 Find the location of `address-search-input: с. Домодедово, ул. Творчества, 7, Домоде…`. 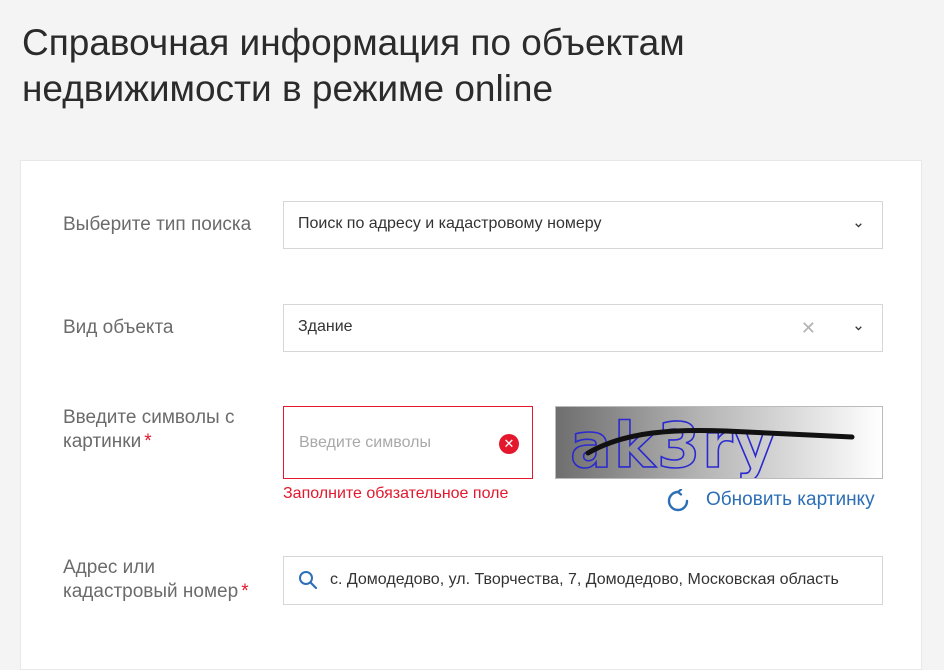

address-search-input: с. Домодедово, ул. Творчества, 7, Домоде… is located at coordinates (583, 580).